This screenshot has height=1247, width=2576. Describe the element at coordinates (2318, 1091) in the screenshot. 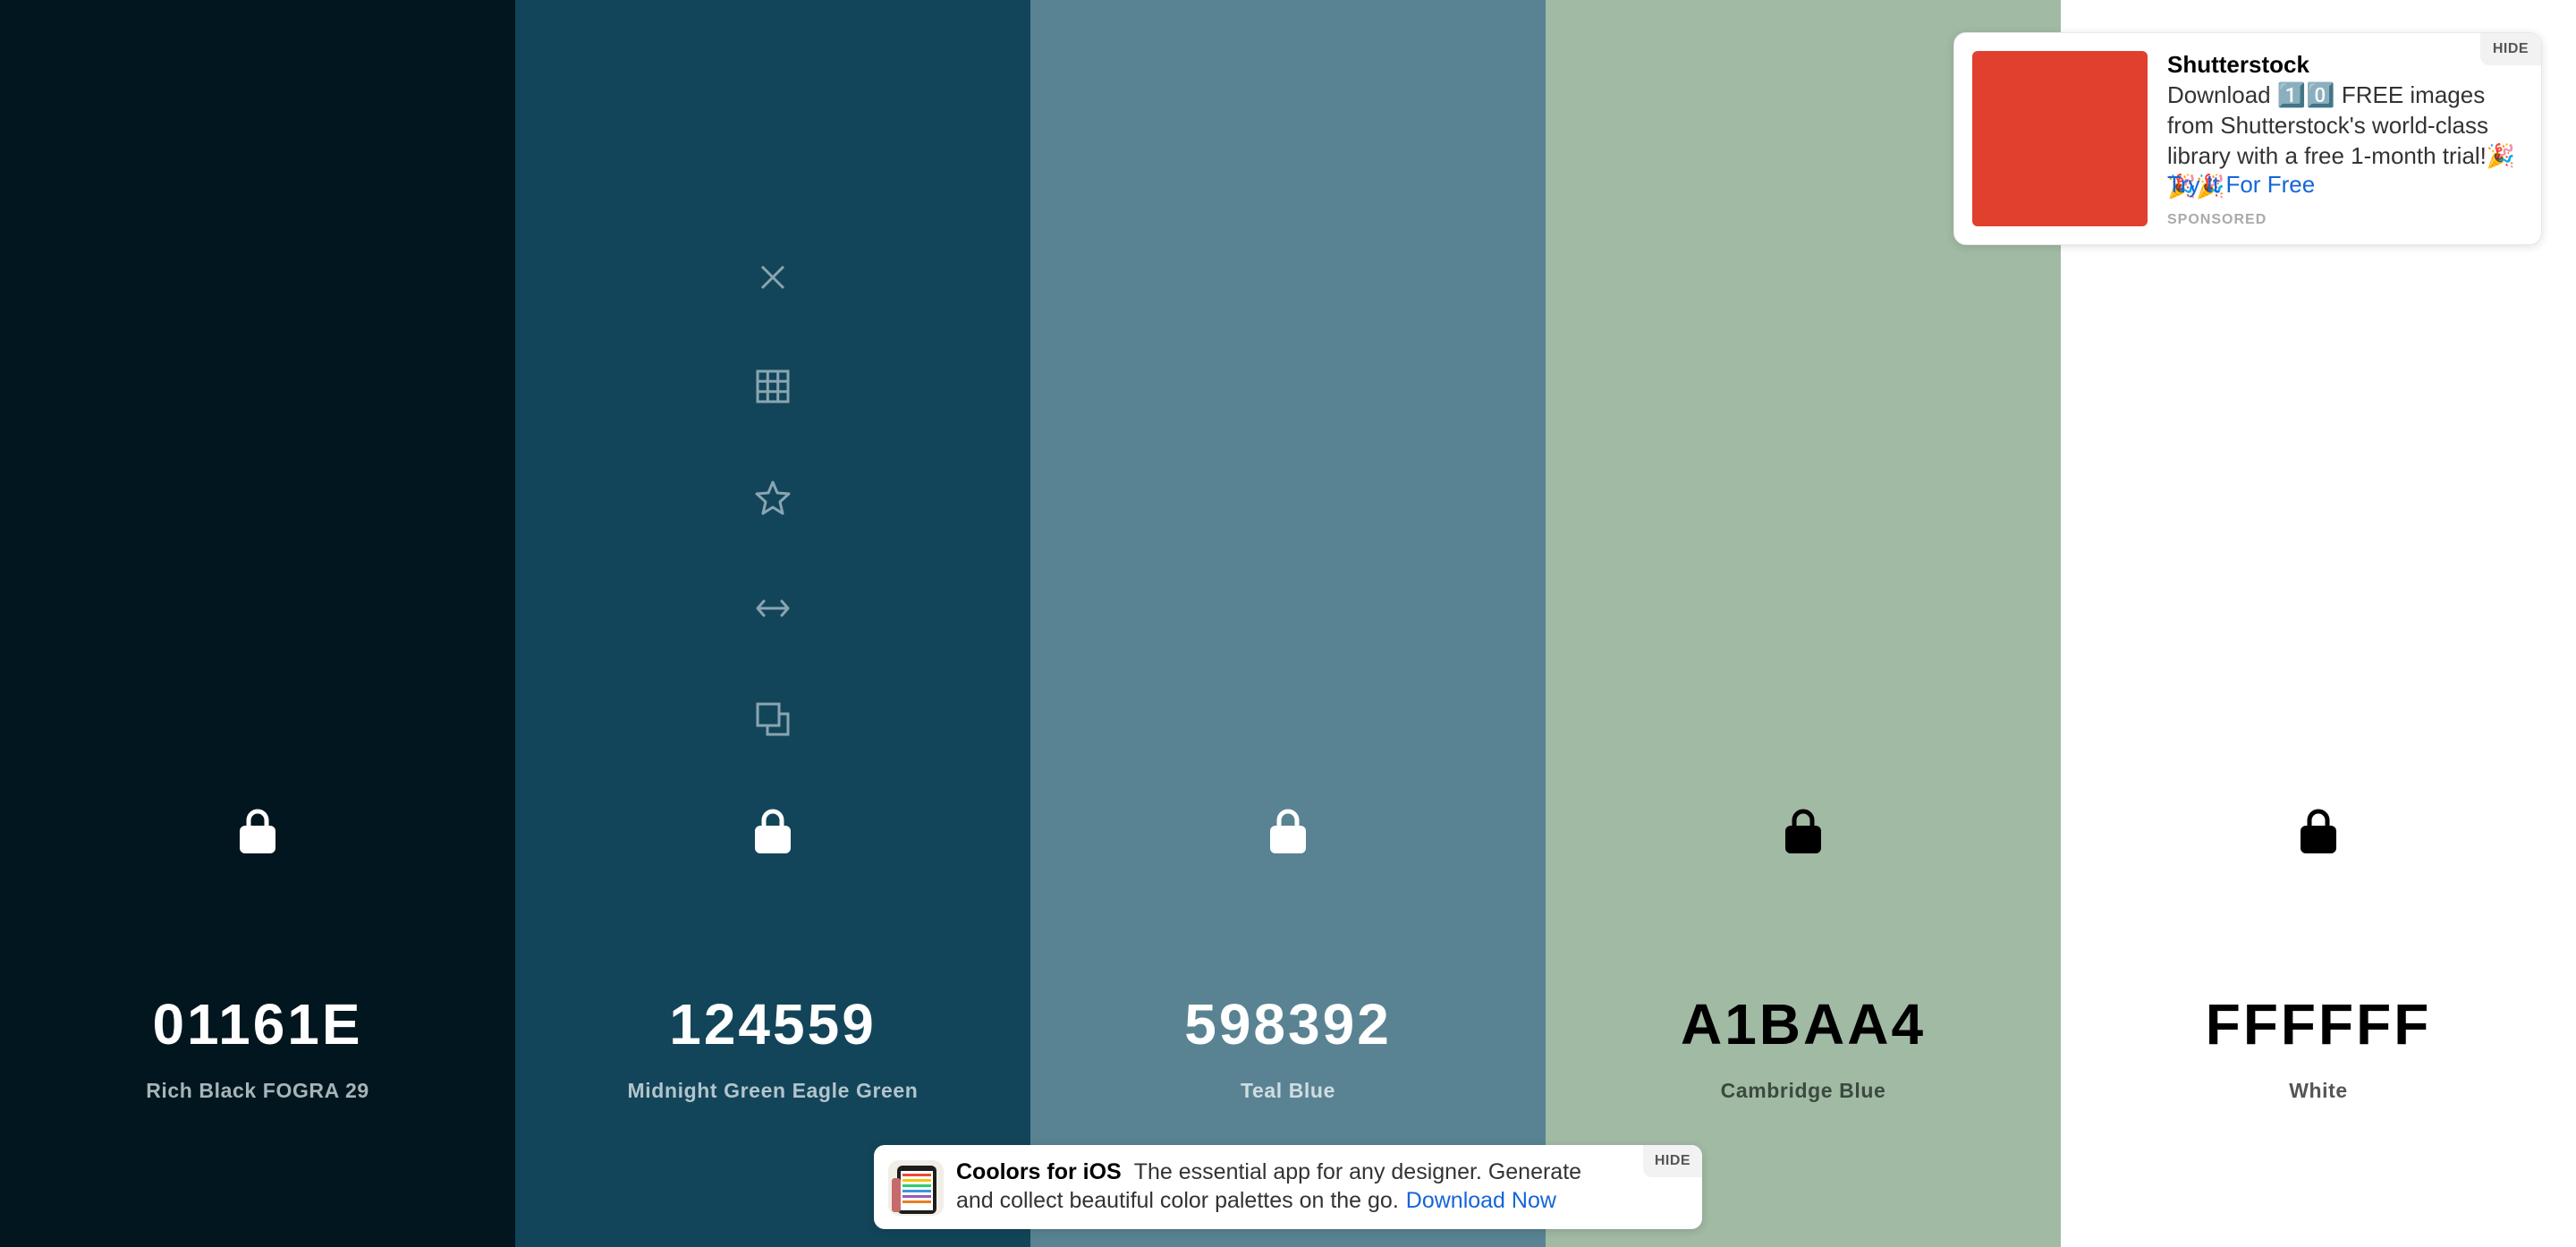

I see `color-name: White` at that location.